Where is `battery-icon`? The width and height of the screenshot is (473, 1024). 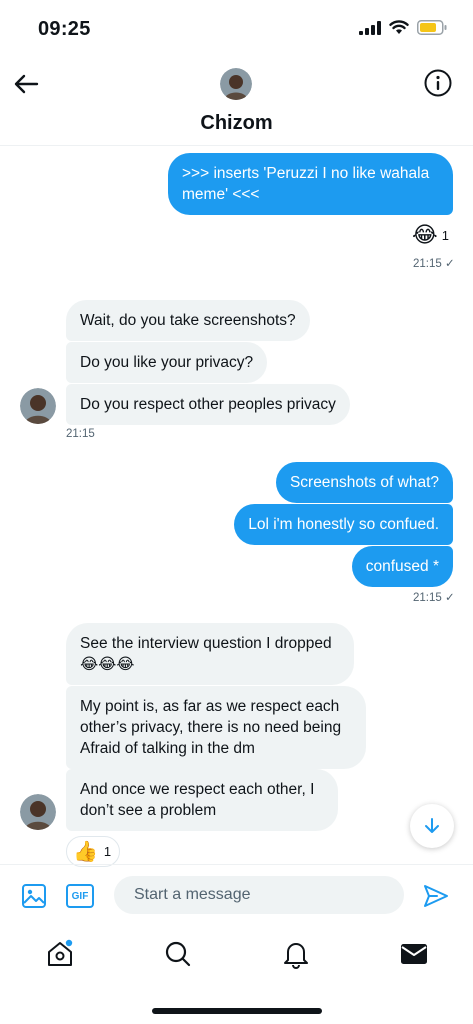 battery-icon is located at coordinates (432, 30).